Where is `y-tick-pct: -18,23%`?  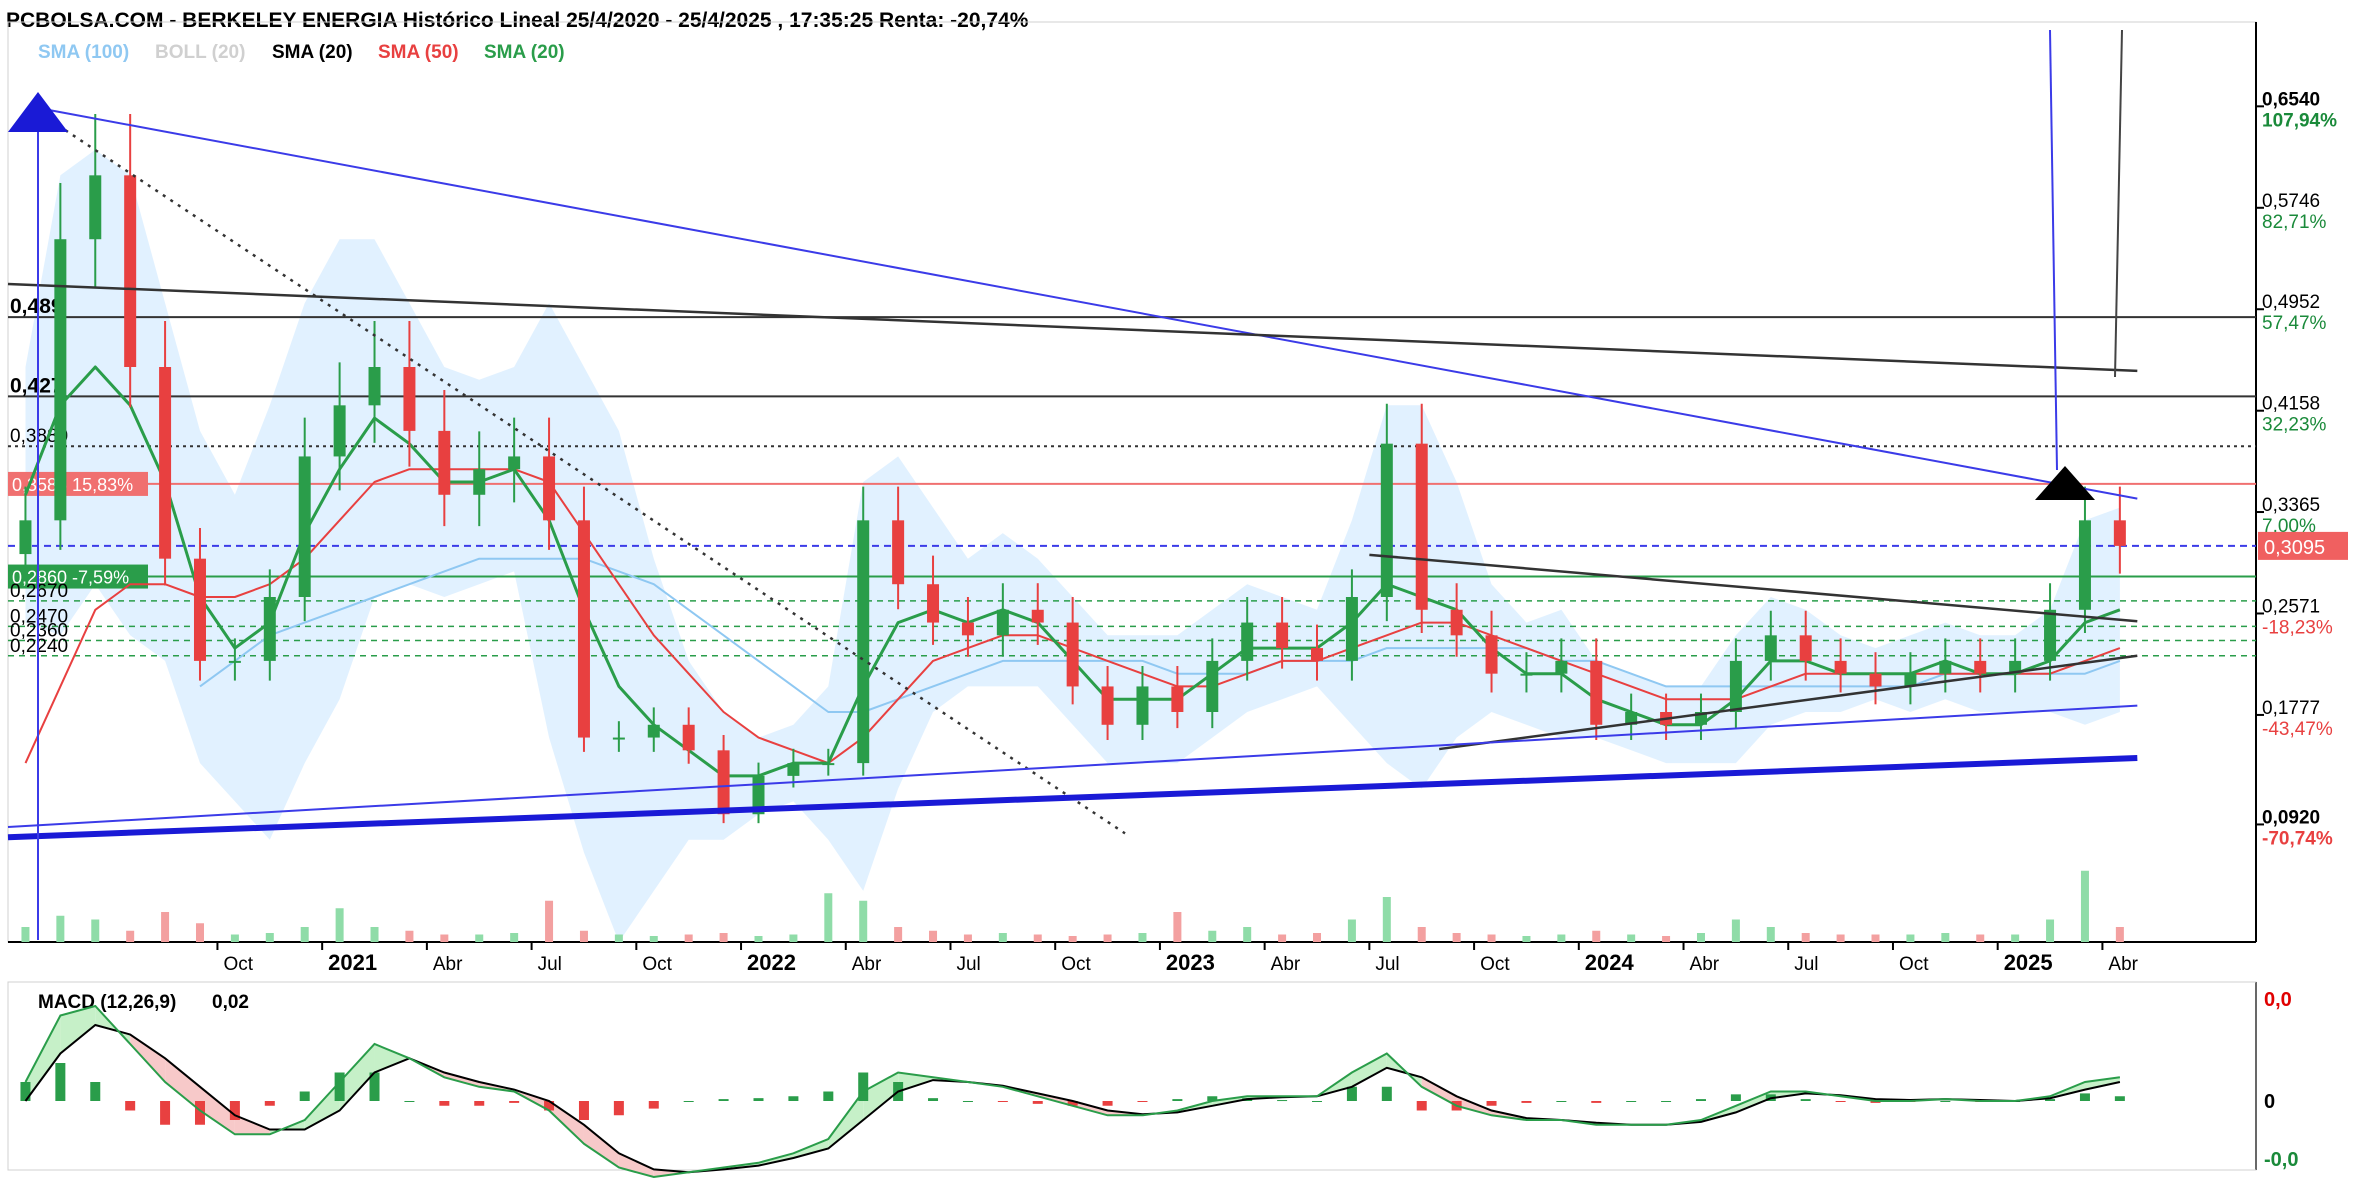 y-tick-pct: -18,23% is located at coordinates (2297, 627).